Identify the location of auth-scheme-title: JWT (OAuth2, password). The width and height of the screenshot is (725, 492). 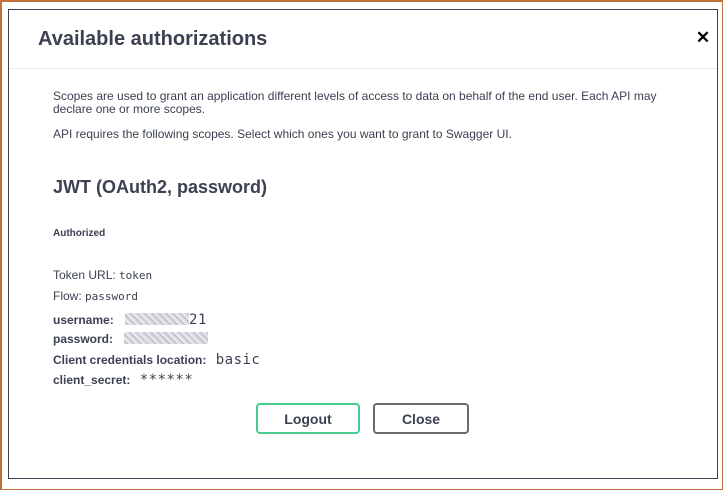
(160, 187).